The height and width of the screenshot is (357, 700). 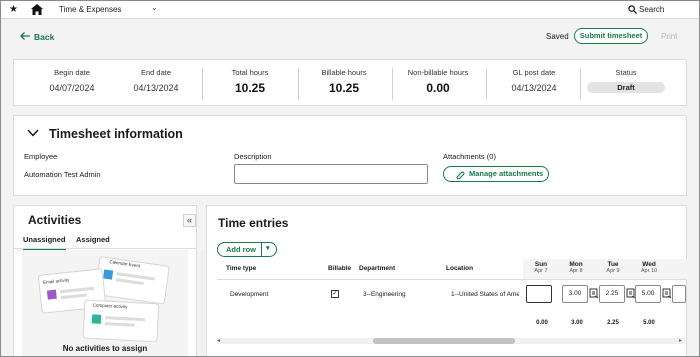 I want to click on description-input, so click(x=331, y=174).